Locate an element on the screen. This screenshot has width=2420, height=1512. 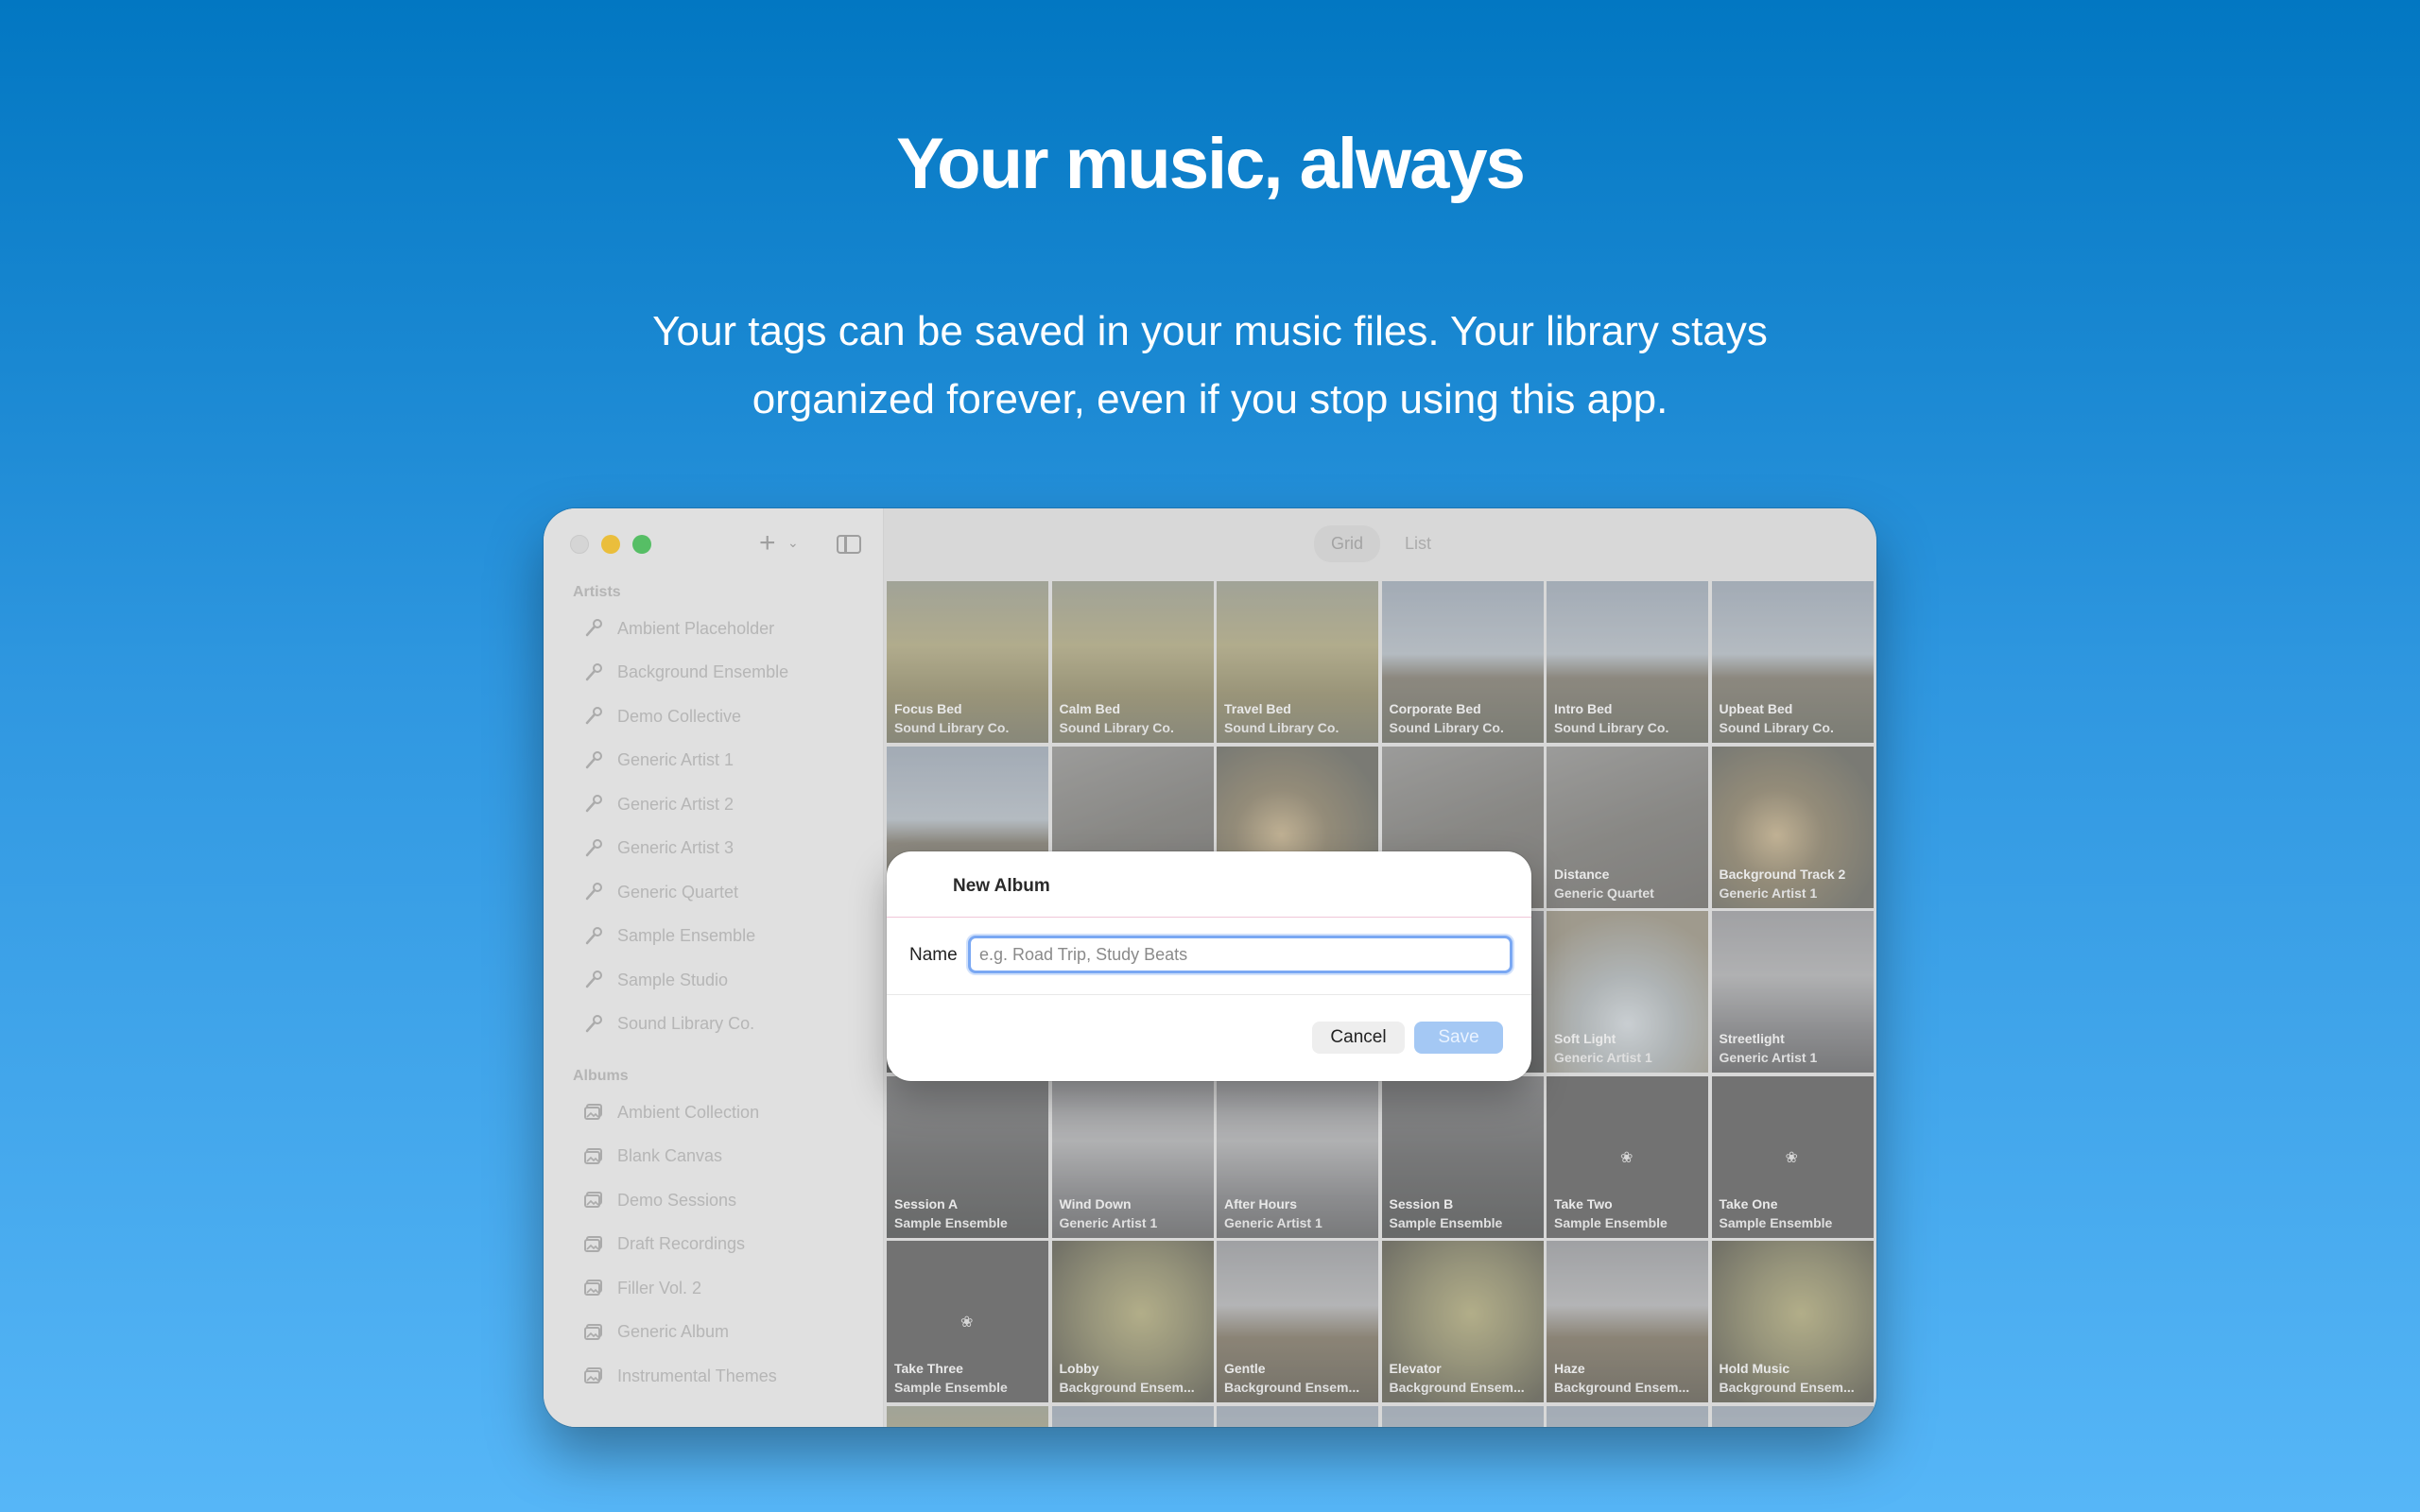
dialog-divider is located at coordinates (1209, 917).